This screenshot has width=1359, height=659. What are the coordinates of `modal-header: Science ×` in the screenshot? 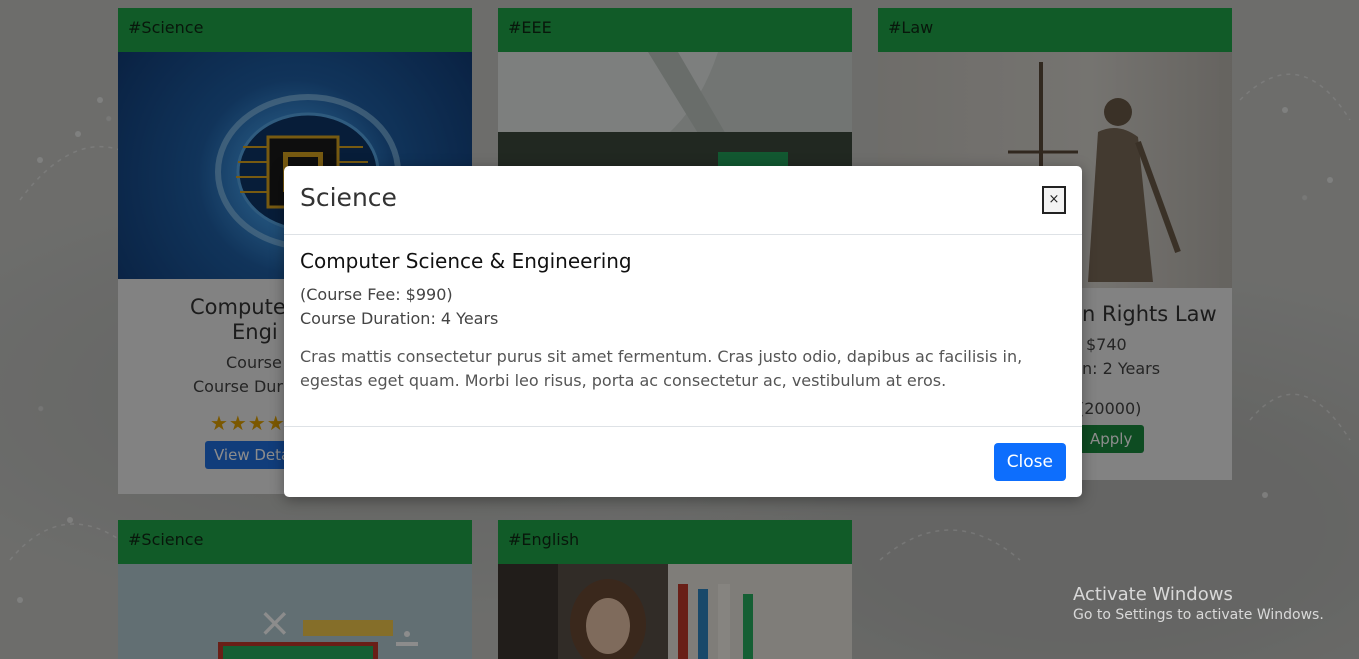 It's located at (683, 200).